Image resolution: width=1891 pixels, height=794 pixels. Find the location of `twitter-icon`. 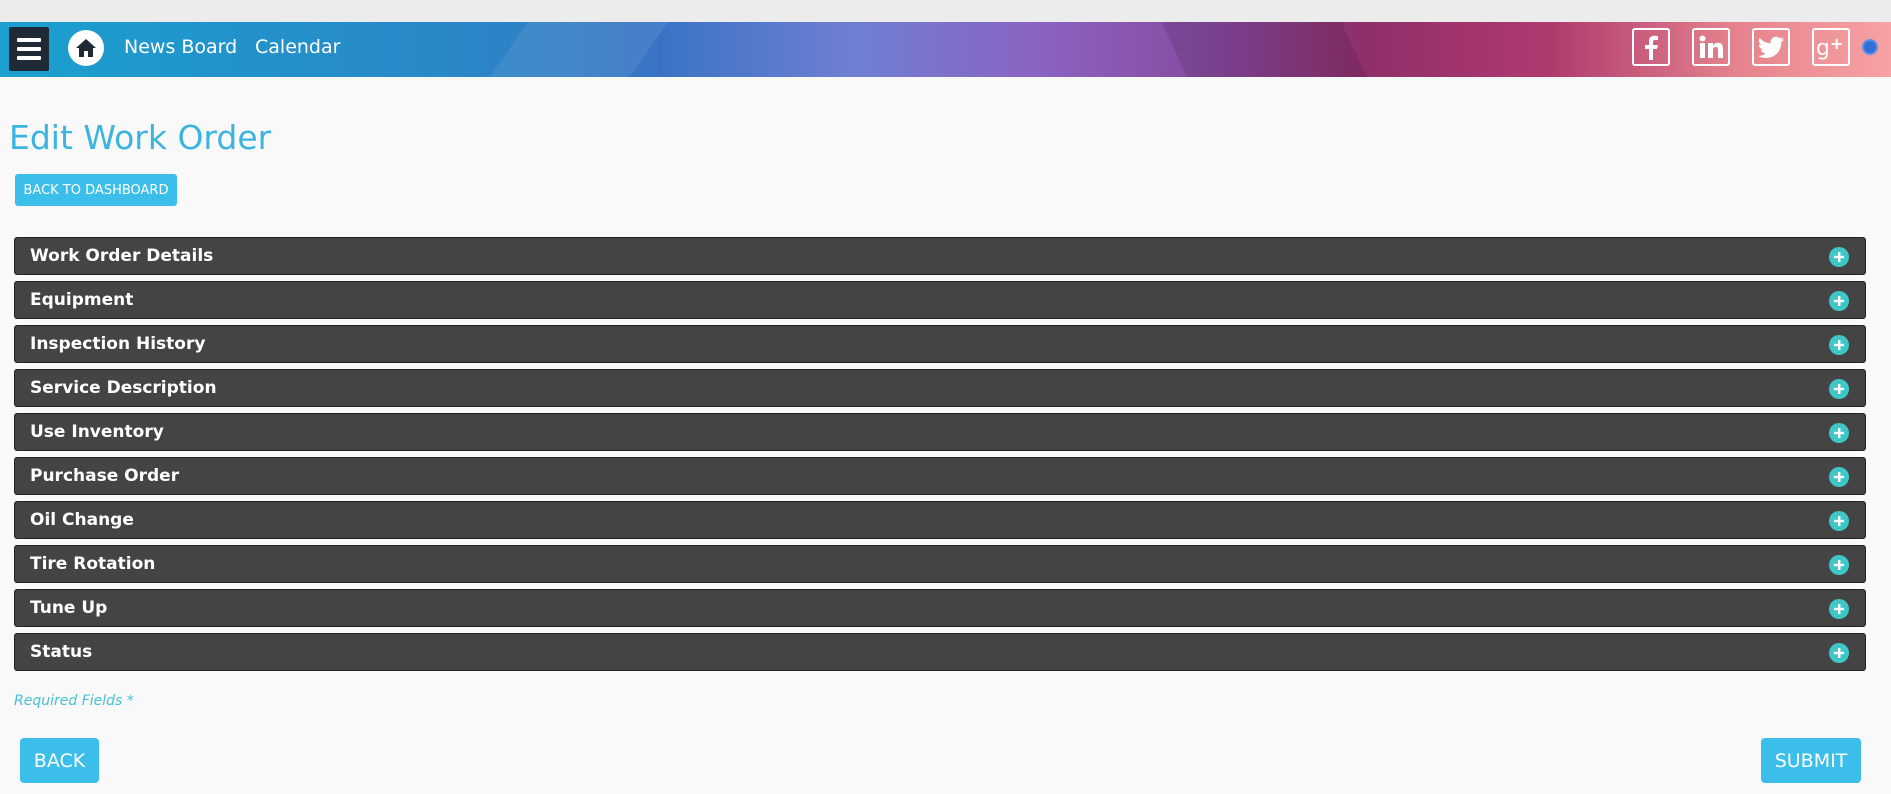

twitter-icon is located at coordinates (1771, 47).